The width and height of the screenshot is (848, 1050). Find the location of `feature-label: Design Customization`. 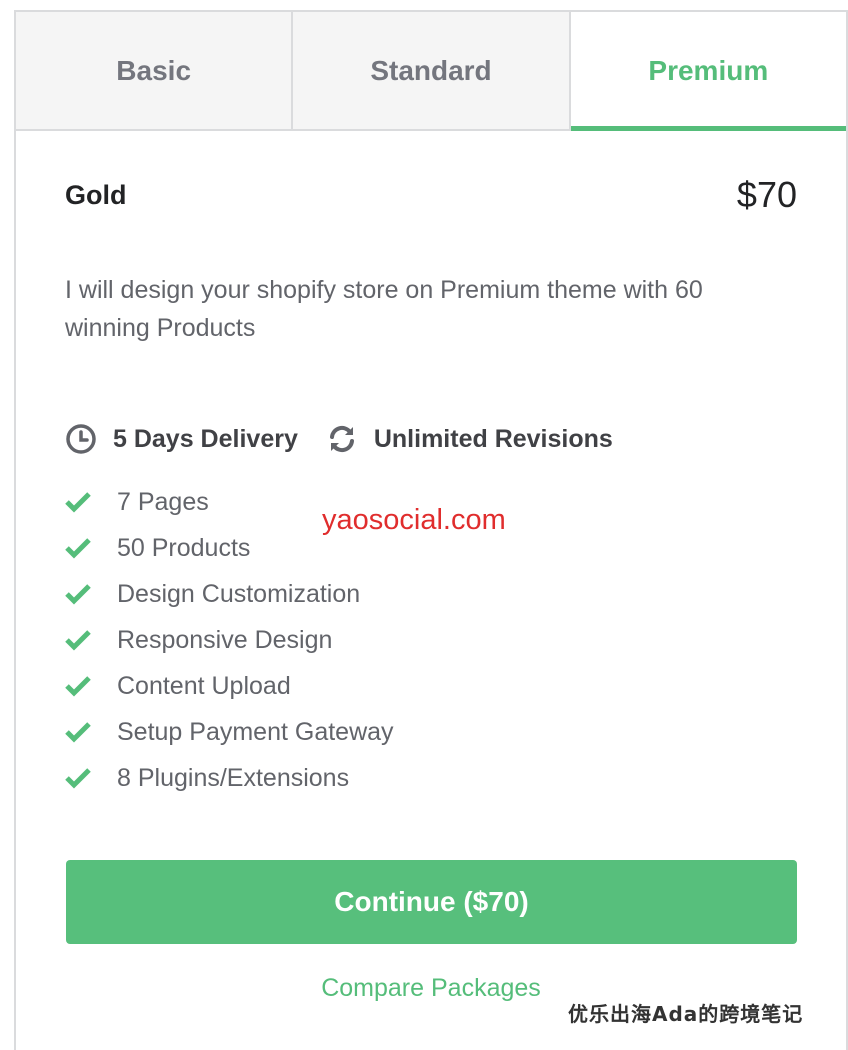

feature-label: Design Customization is located at coordinates (239, 593).